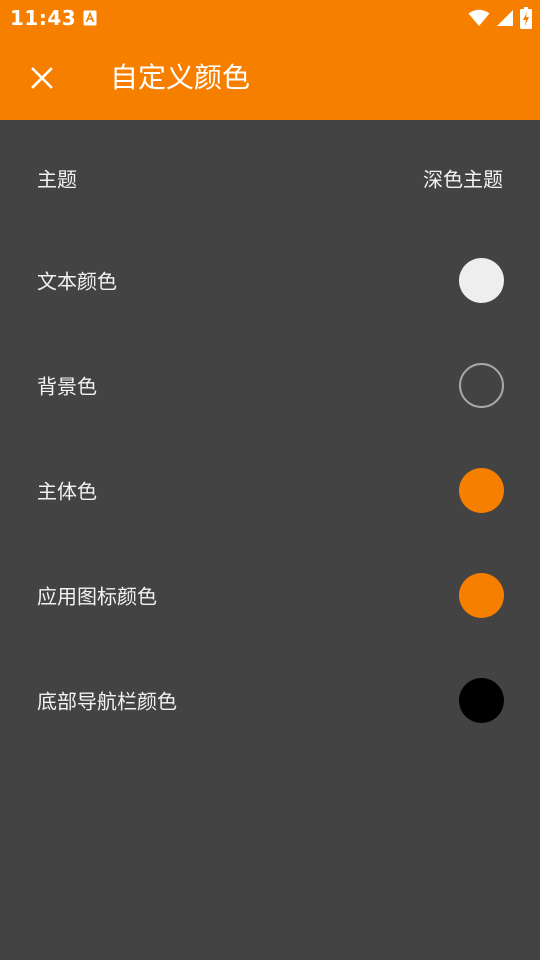 The height and width of the screenshot is (960, 540). I want to click on accessibility-a-icon, so click(90, 18).